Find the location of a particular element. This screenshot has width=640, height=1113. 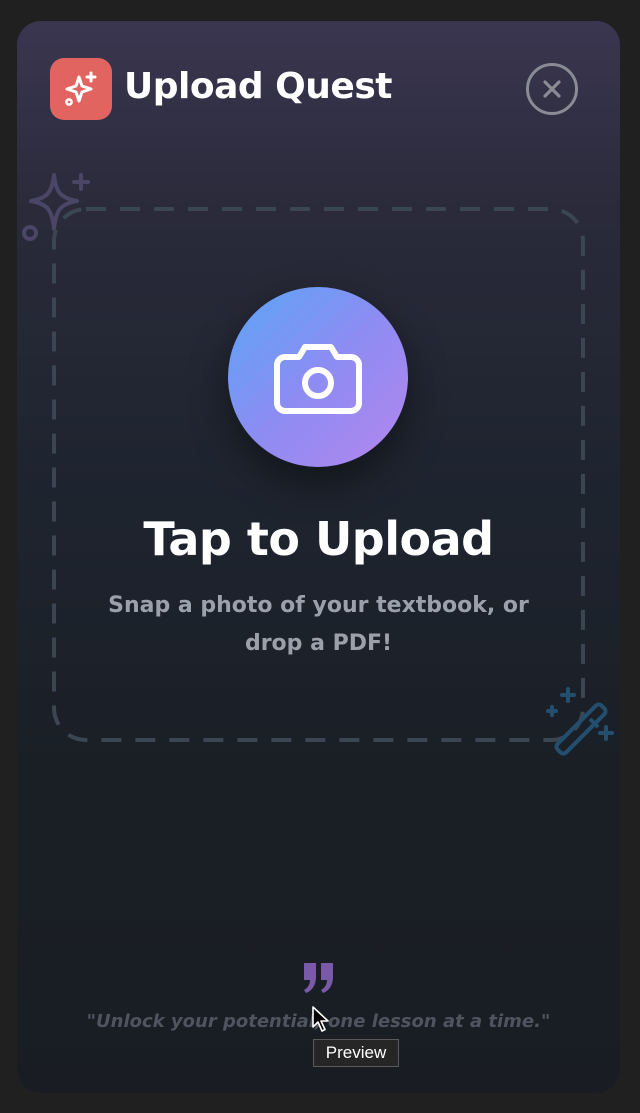

mouse-pointer-icon is located at coordinates (321, 1021).